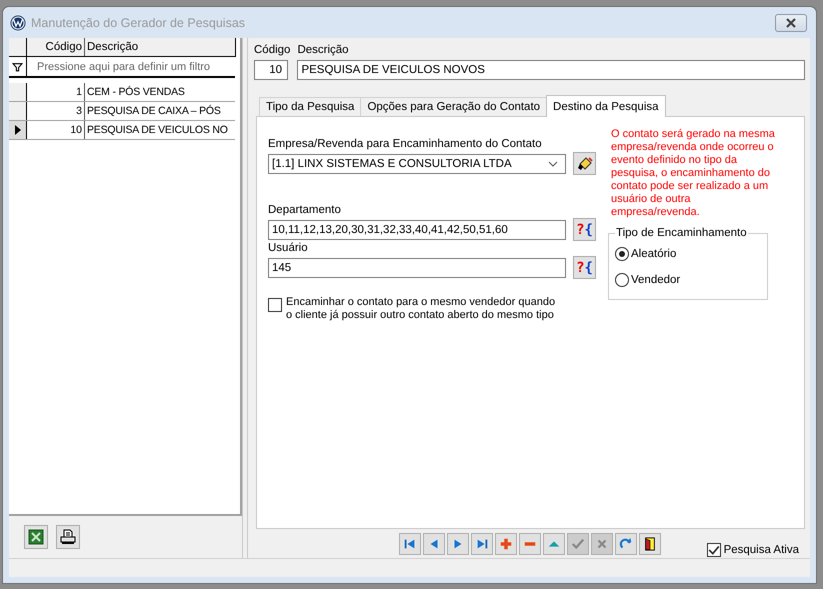 Image resolution: width=823 pixels, height=589 pixels. Describe the element at coordinates (417, 164) in the screenshot. I see `company-dropdown: [1.1] LINX SISTEMAS E CONSULTORIA LTDA` at that location.